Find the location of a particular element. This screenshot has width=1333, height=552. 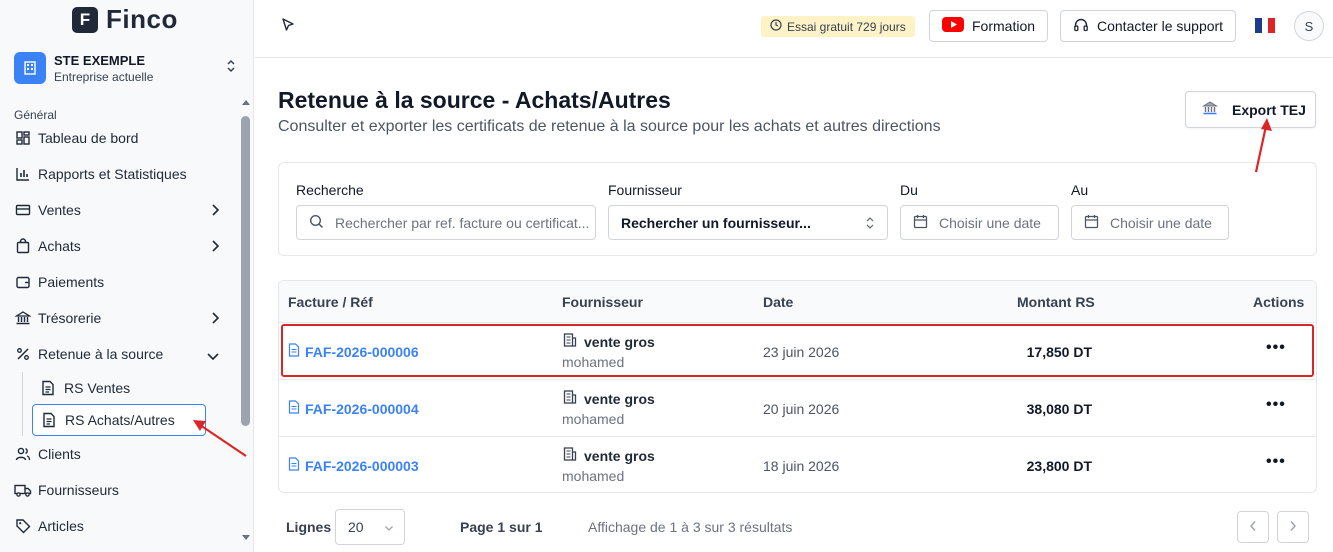

company-name: STE EXEMPLE is located at coordinates (100, 60).